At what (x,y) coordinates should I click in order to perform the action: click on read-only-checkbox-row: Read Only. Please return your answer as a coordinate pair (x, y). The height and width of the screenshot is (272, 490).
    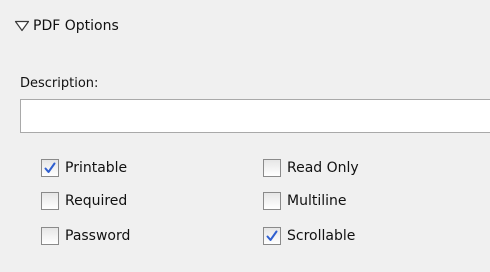
    Looking at the image, I should click on (311, 168).